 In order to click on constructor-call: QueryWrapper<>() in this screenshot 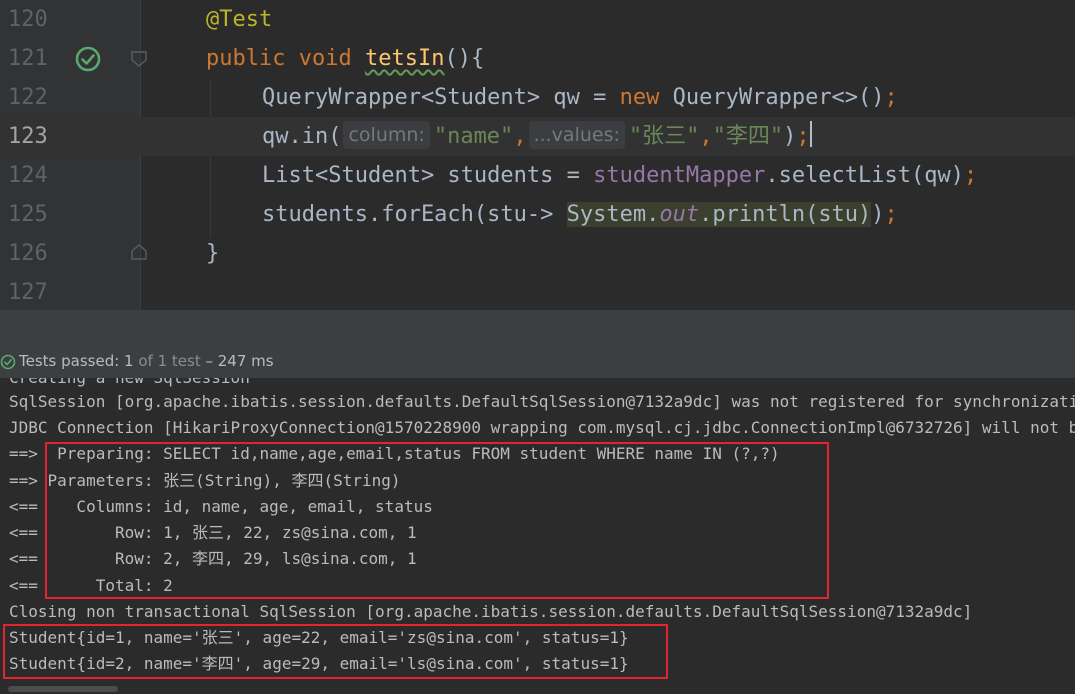, I will do `click(772, 97)`.